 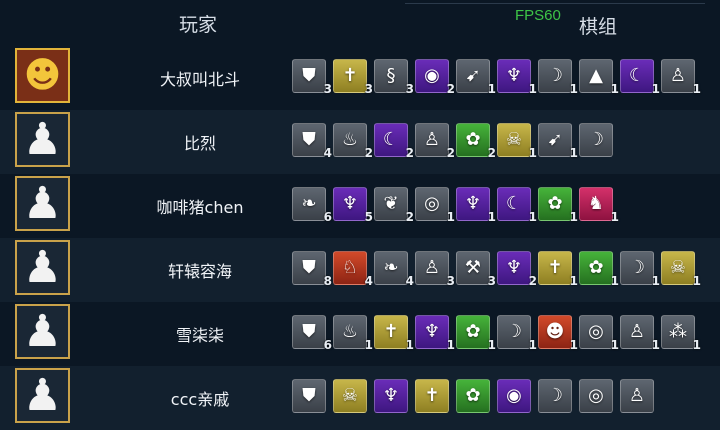 What do you see at coordinates (353, 141) in the screenshot?
I see `trait-badge: ♨ 2` at bounding box center [353, 141].